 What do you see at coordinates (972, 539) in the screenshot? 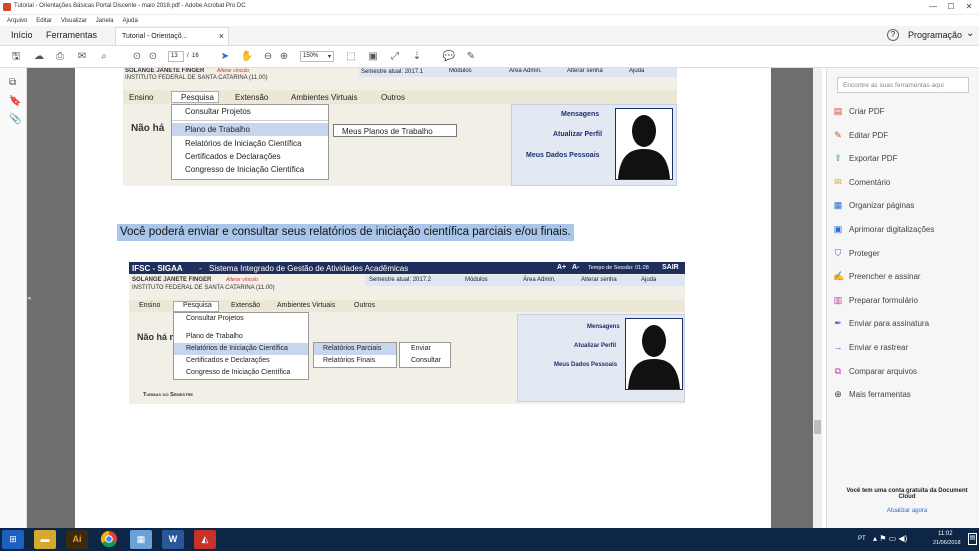
I see `notification-icon: ▤` at bounding box center [972, 539].